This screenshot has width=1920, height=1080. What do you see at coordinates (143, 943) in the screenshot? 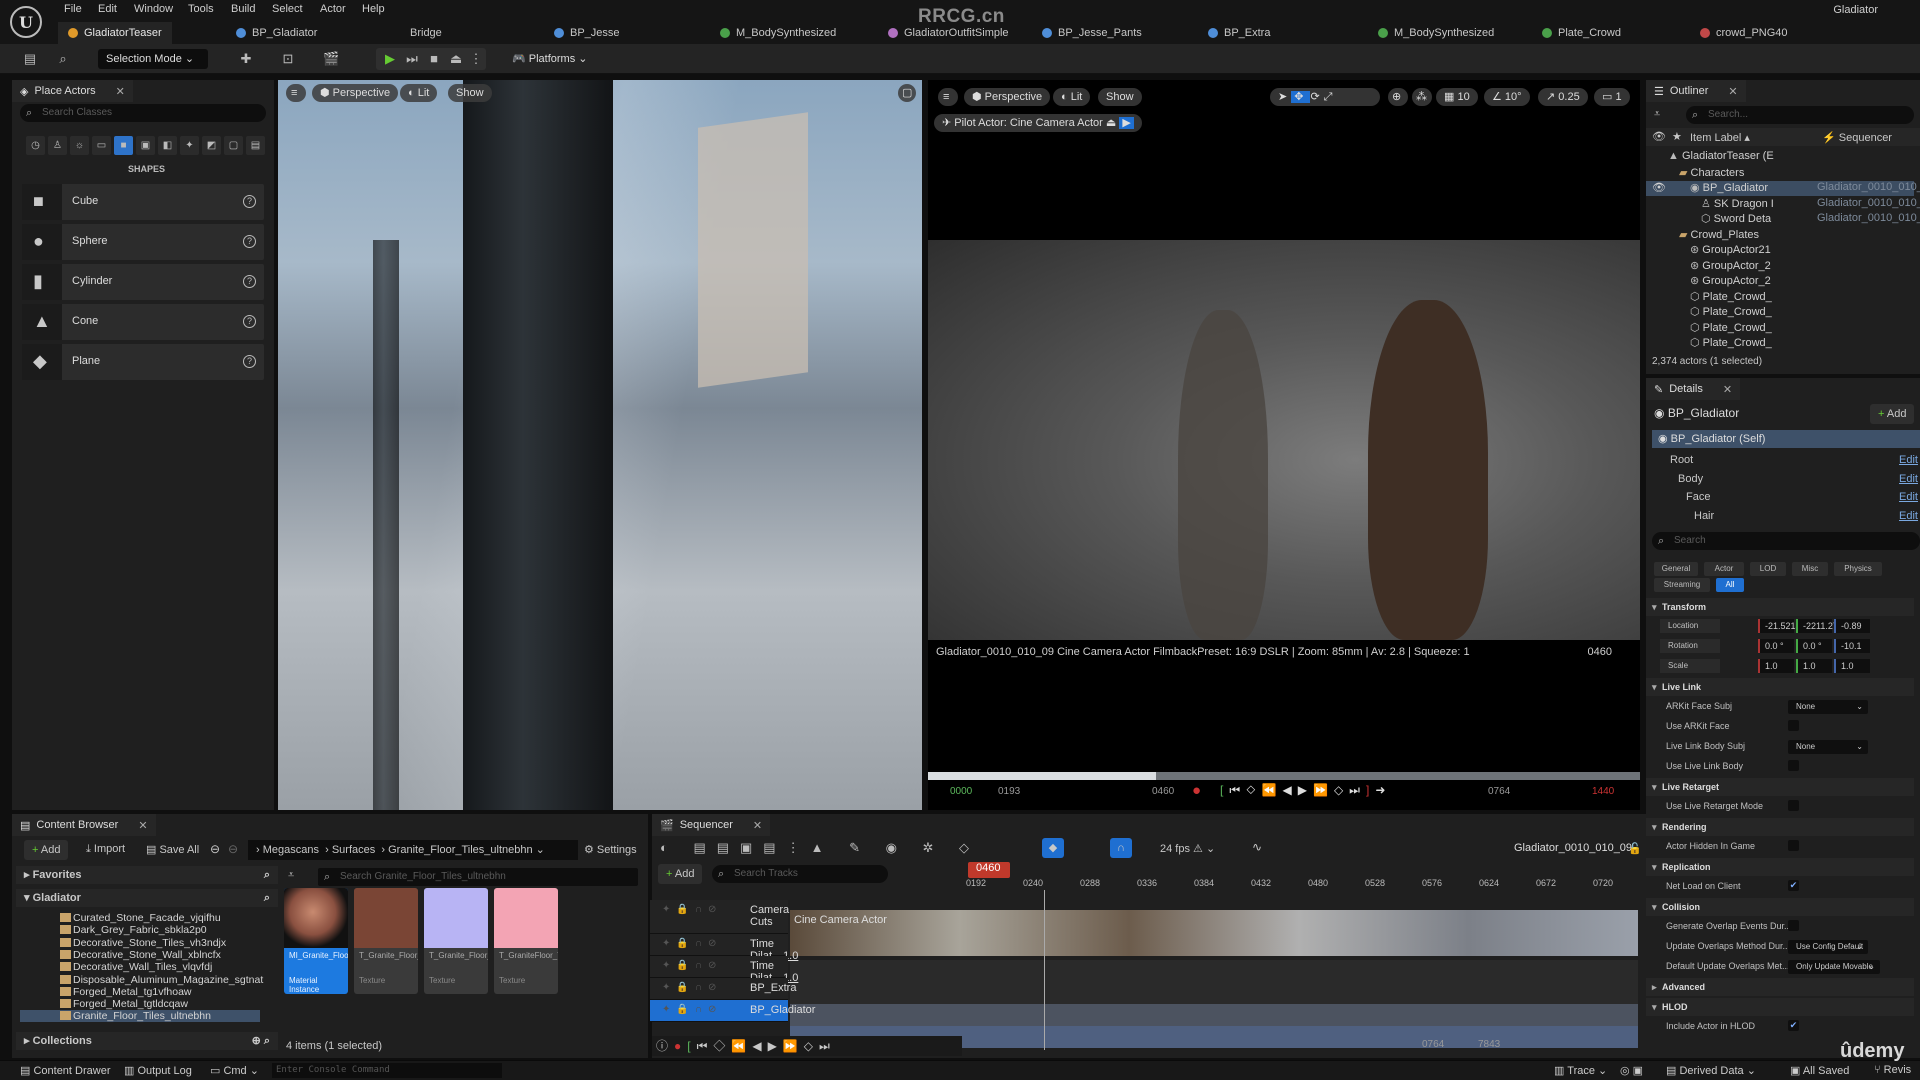
I see `folder-item: Decorative_Stone_Tiles_vh3ndjx` at bounding box center [143, 943].